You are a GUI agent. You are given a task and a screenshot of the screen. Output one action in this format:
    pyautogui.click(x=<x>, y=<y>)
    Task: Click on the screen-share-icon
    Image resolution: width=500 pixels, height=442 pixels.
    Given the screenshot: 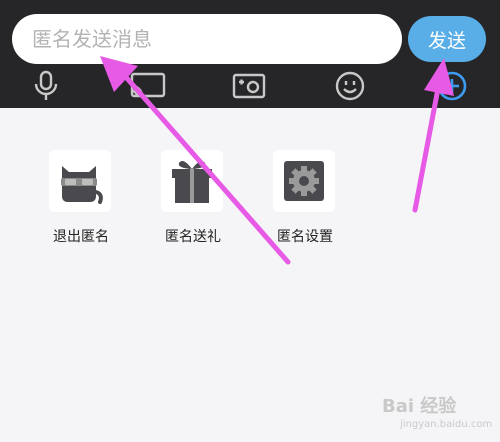 What is the action you would take?
    pyautogui.click(x=148, y=86)
    